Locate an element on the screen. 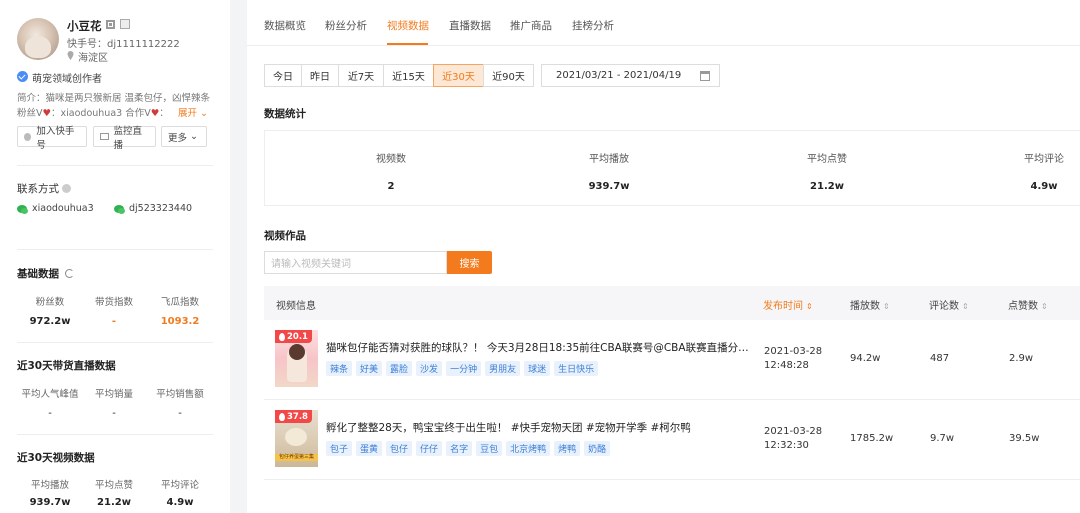 This screenshot has width=1080, height=513. live30-title: 近30天带货直播数据 is located at coordinates (66, 366).